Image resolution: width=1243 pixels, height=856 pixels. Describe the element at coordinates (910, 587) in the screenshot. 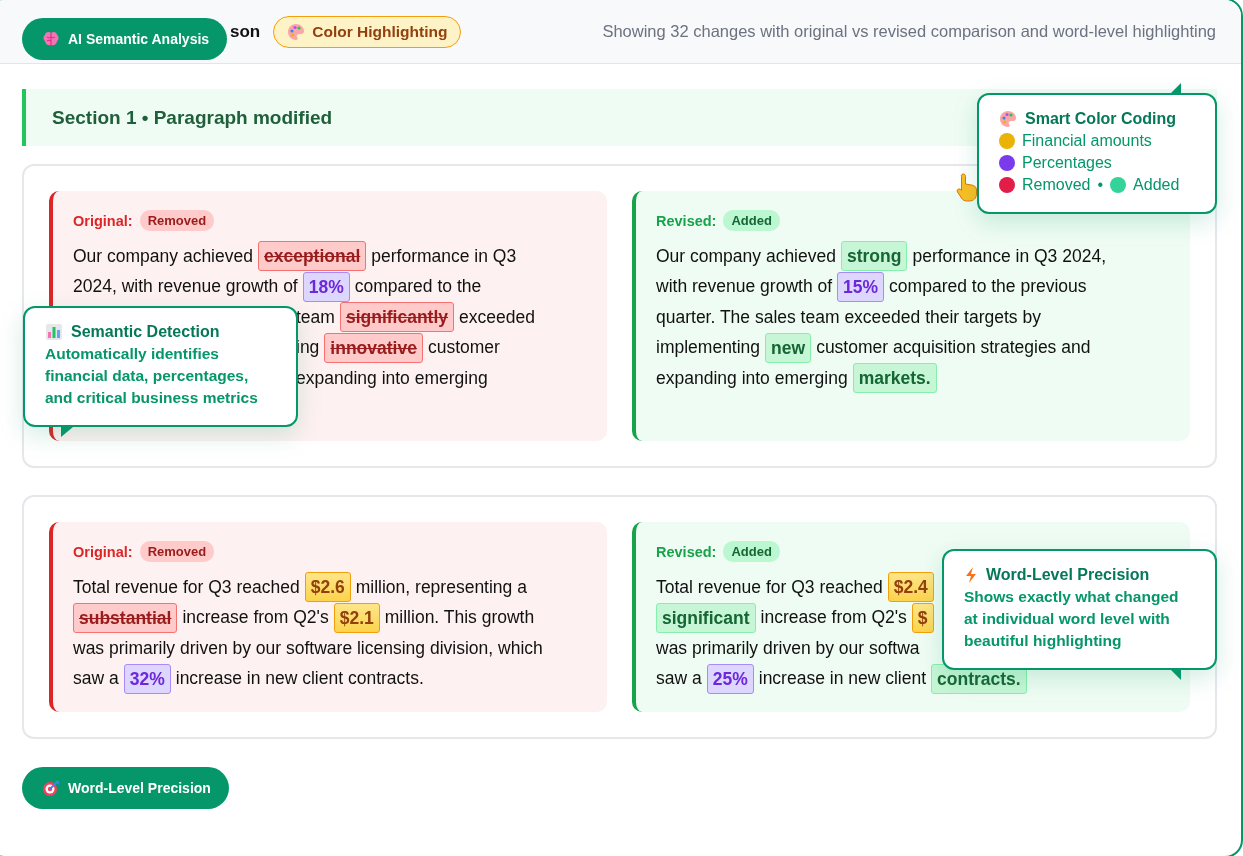

I see `amount-highlight: $2.4` at that location.